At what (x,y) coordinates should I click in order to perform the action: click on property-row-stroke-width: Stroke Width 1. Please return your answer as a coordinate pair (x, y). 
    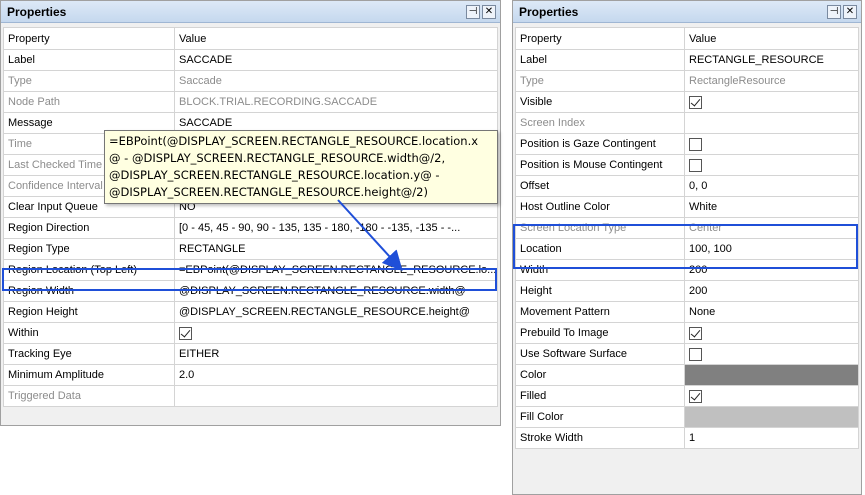
    Looking at the image, I should click on (687, 438).